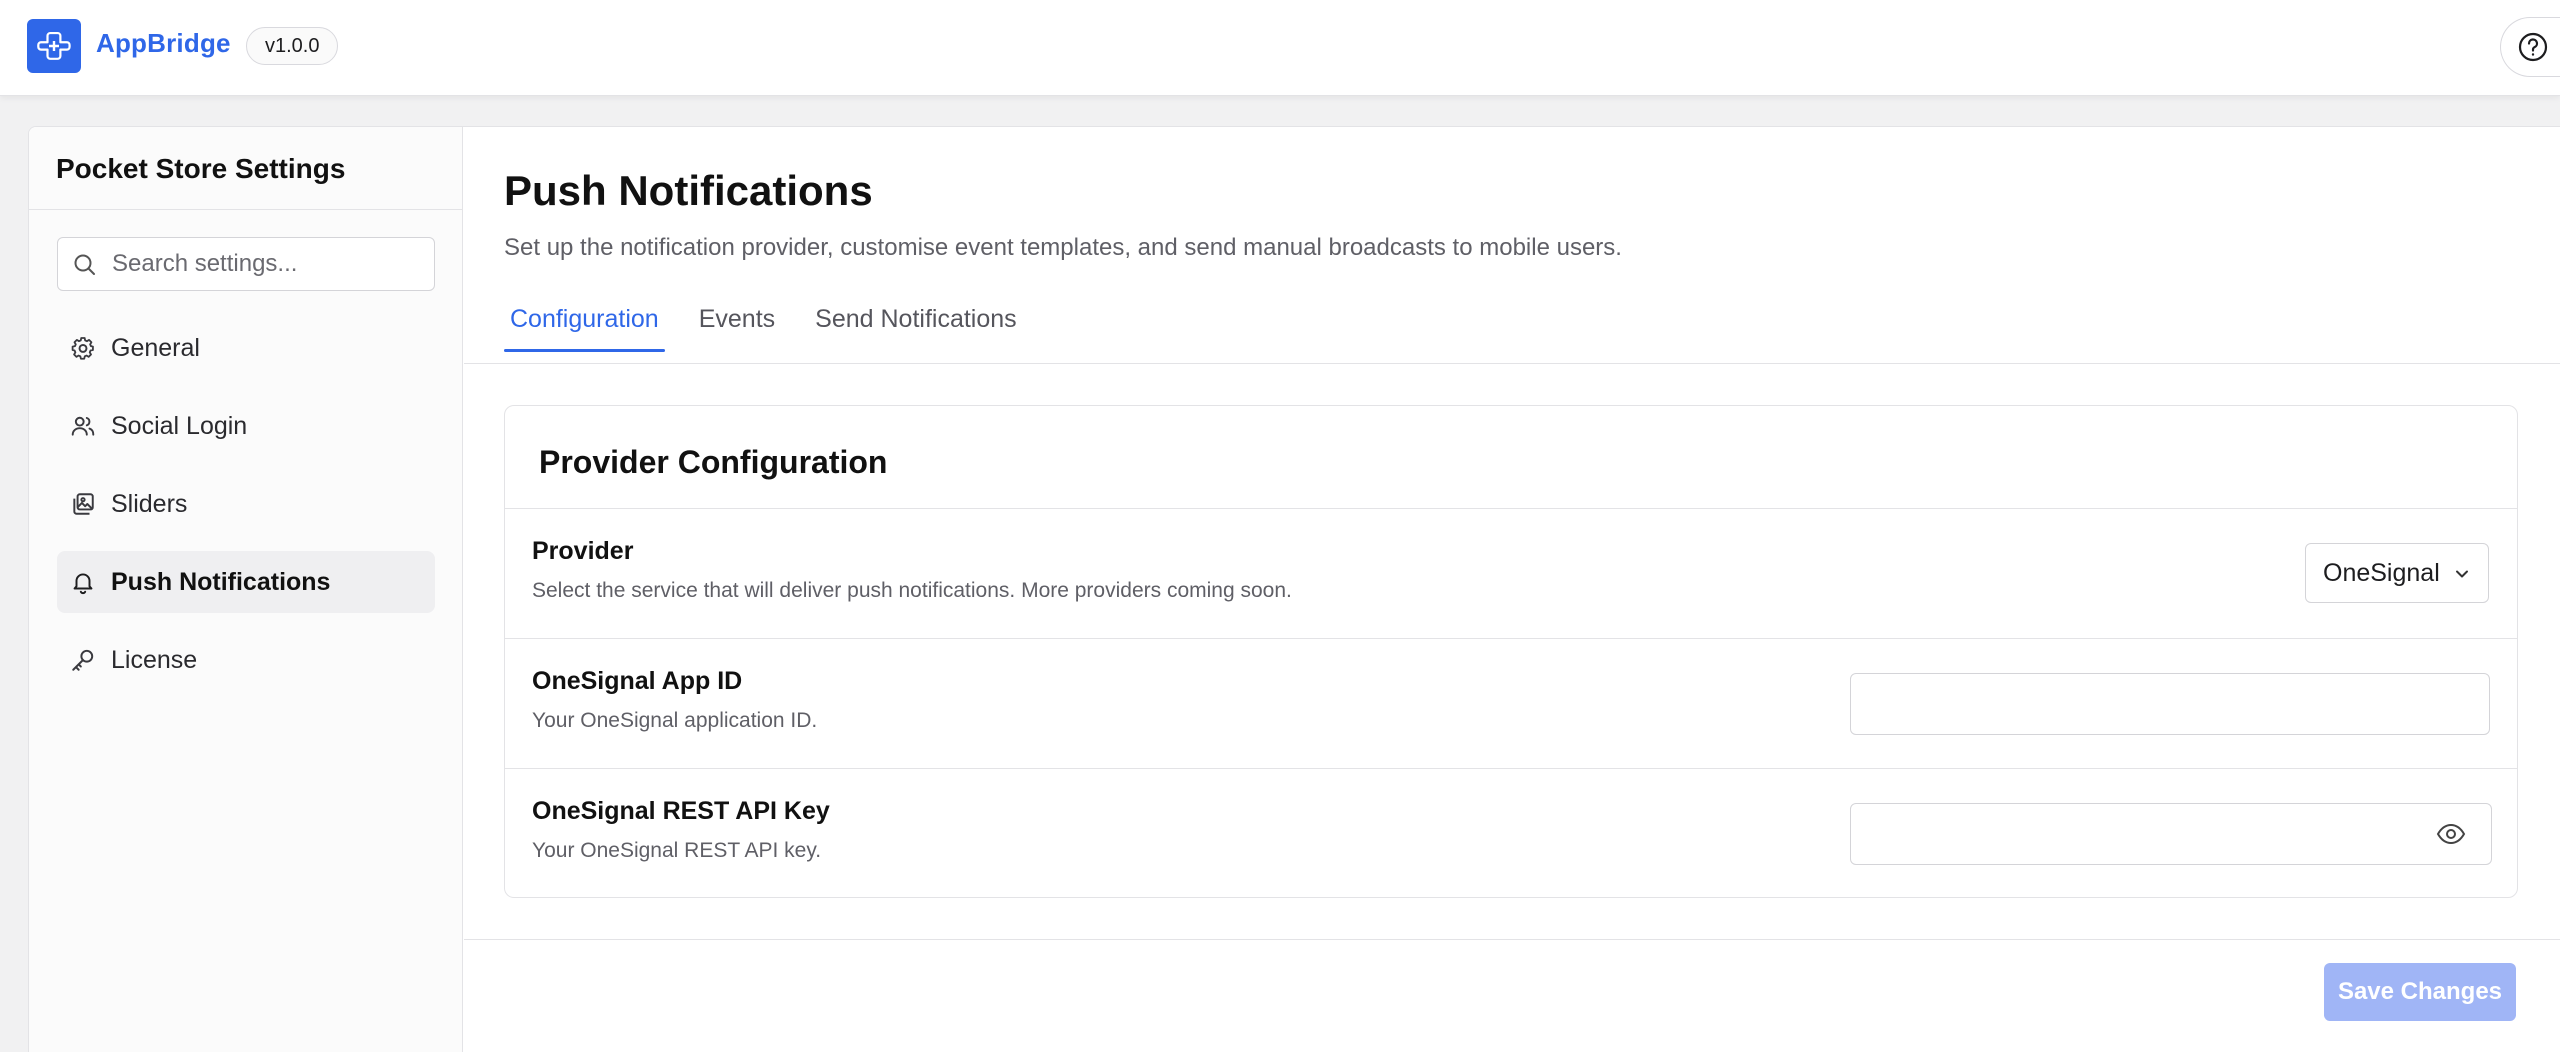 Image resolution: width=2560 pixels, height=1052 pixels. I want to click on app-id-description: Your OneSignal application ID., so click(675, 720).